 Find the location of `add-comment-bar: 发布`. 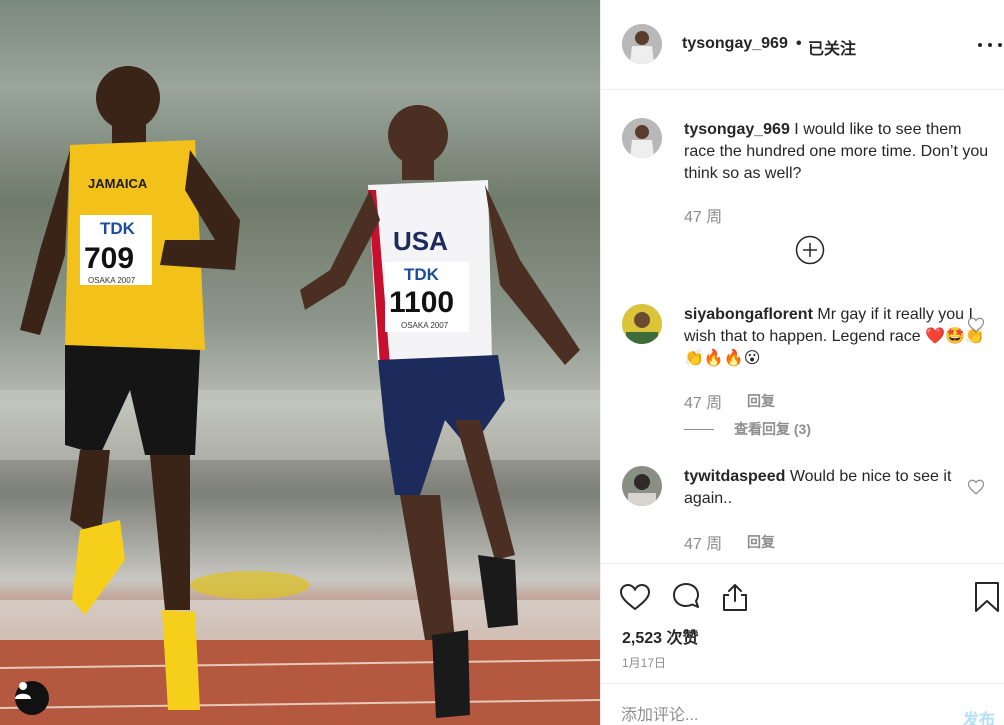

add-comment-bar: 发布 is located at coordinates (802, 704).